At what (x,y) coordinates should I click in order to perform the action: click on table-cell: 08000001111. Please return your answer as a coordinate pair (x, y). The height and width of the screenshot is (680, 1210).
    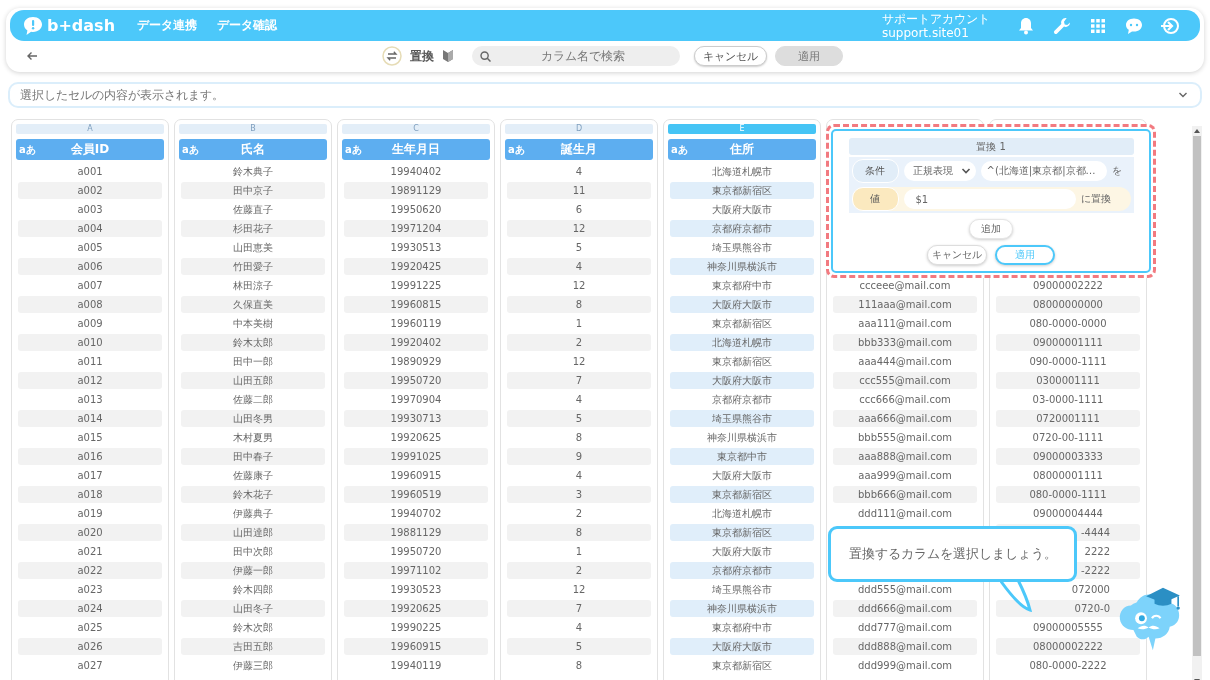
    Looking at the image, I should click on (1068, 475).